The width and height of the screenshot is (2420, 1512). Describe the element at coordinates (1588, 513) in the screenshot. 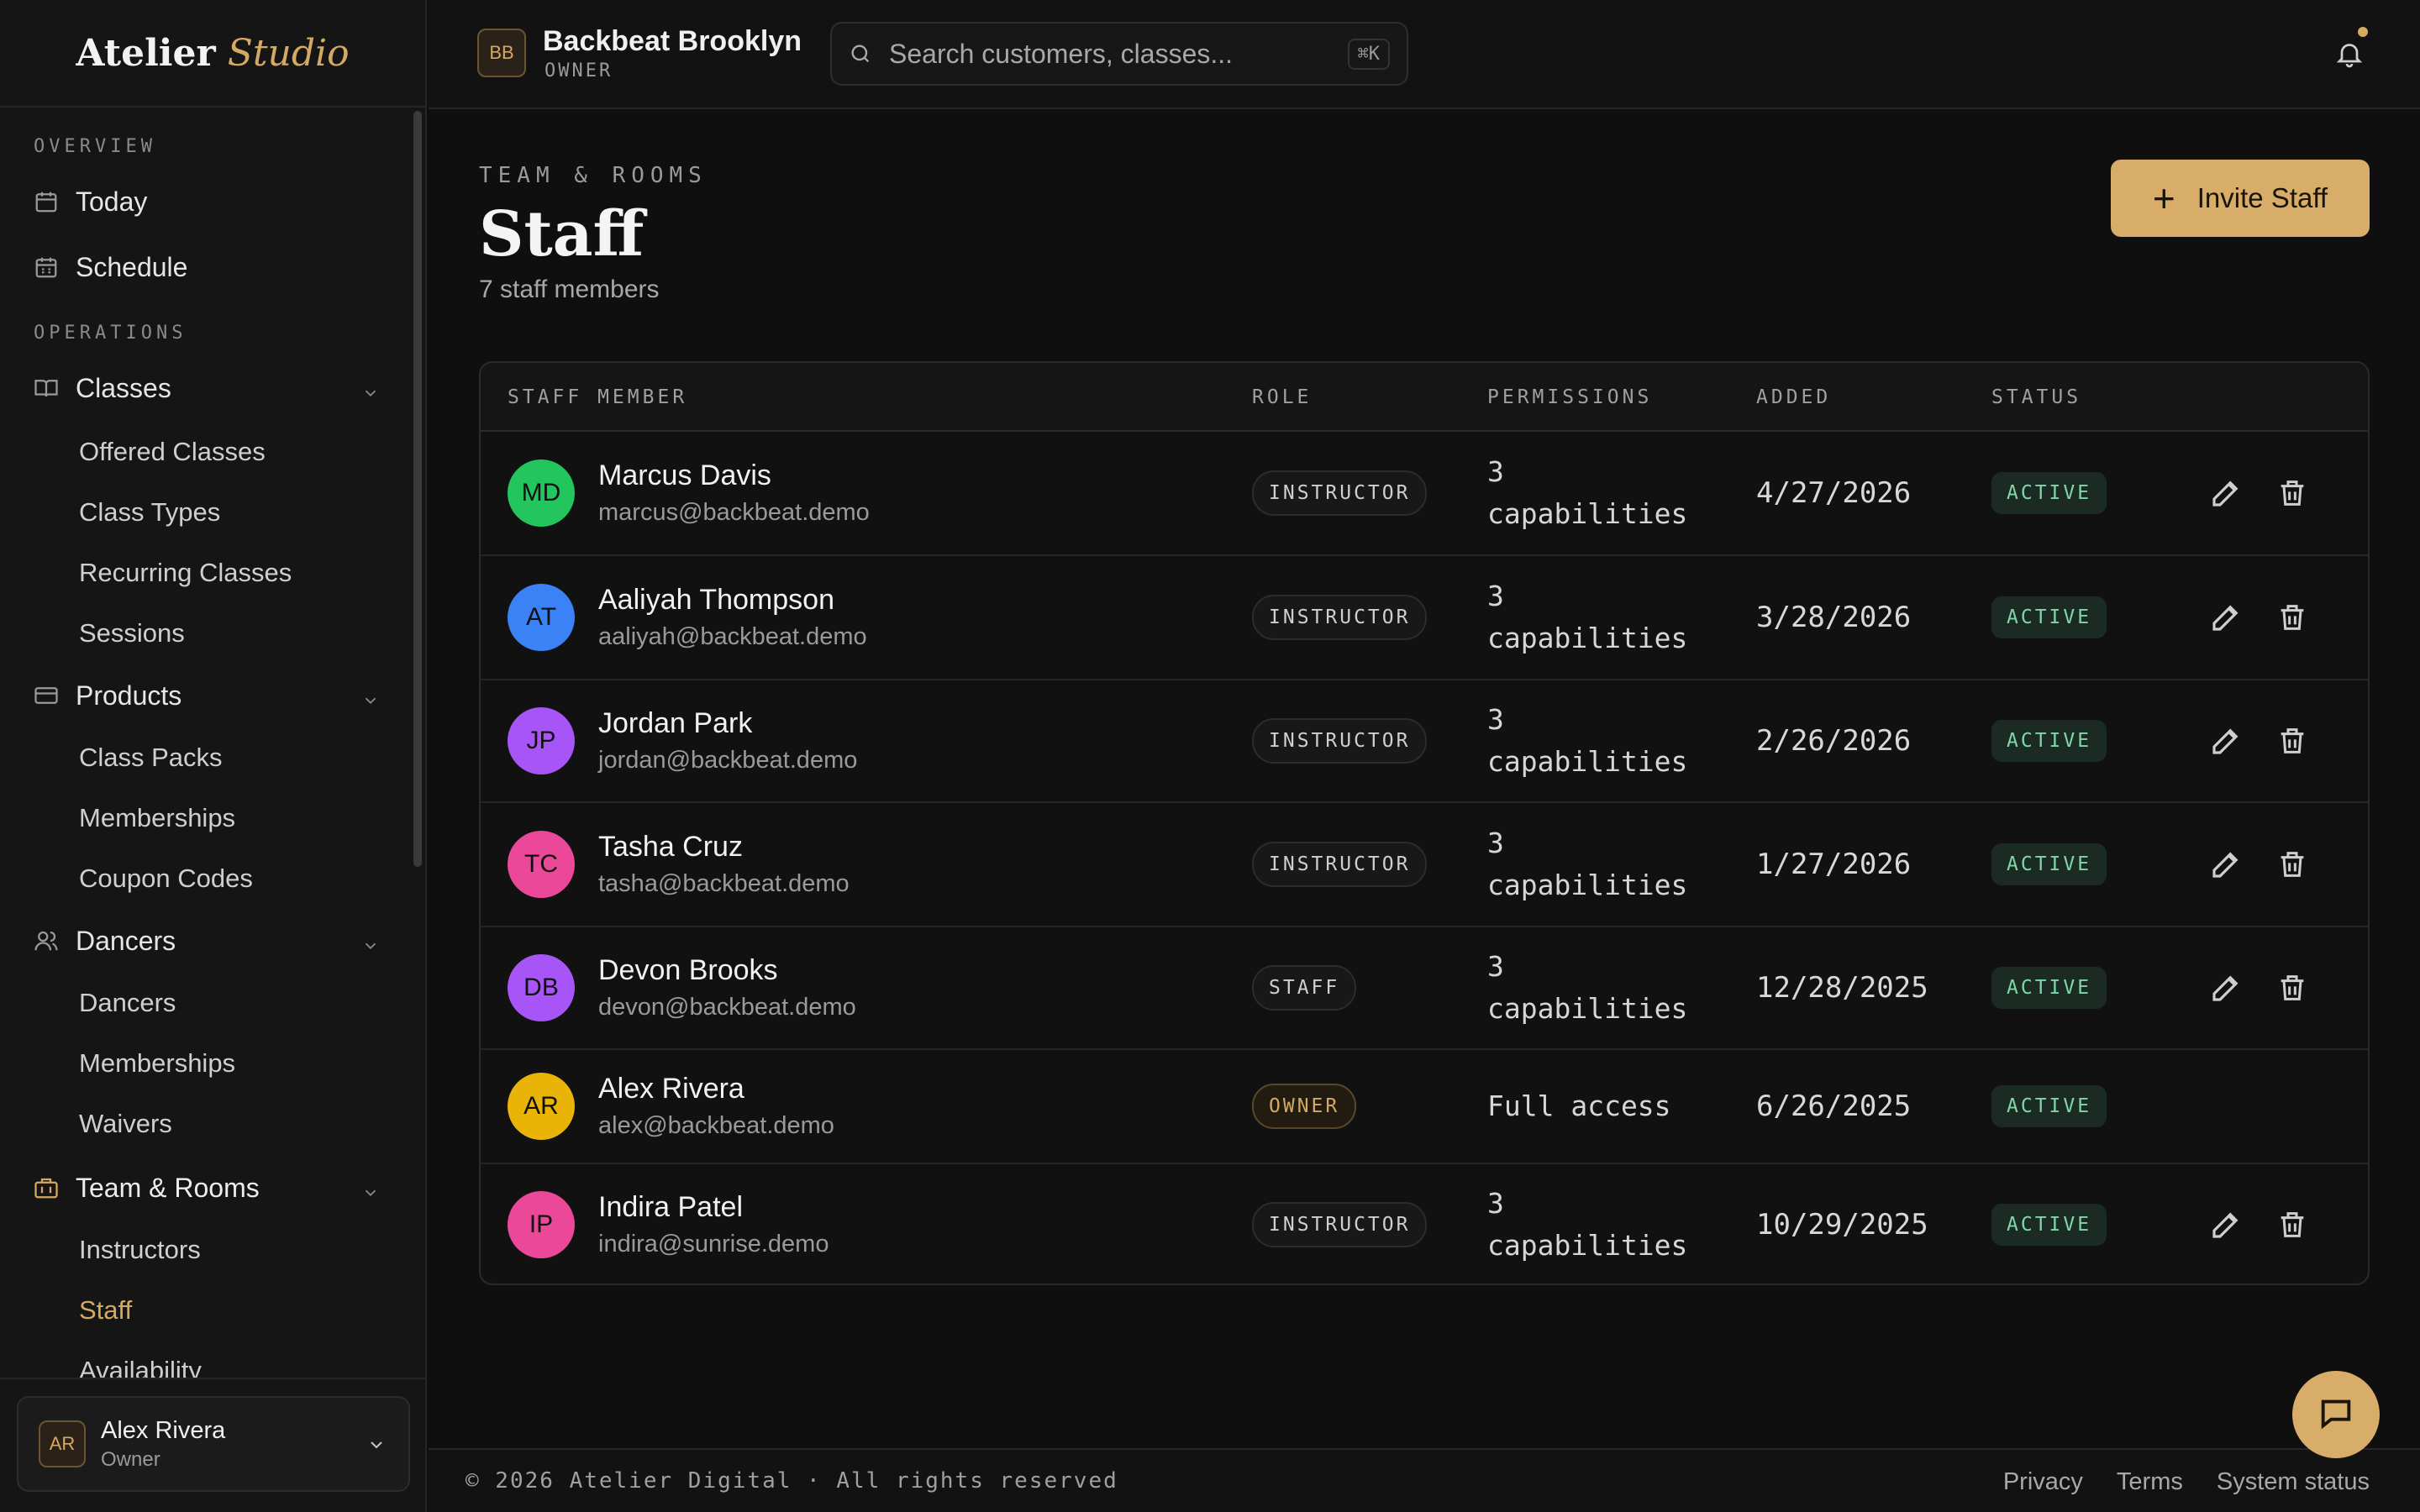

I see `permissions-line-2: capabilities` at that location.